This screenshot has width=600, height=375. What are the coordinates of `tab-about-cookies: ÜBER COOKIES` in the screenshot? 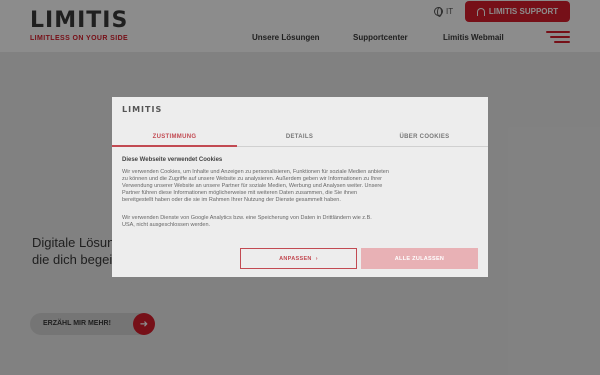 It's located at (424, 137).